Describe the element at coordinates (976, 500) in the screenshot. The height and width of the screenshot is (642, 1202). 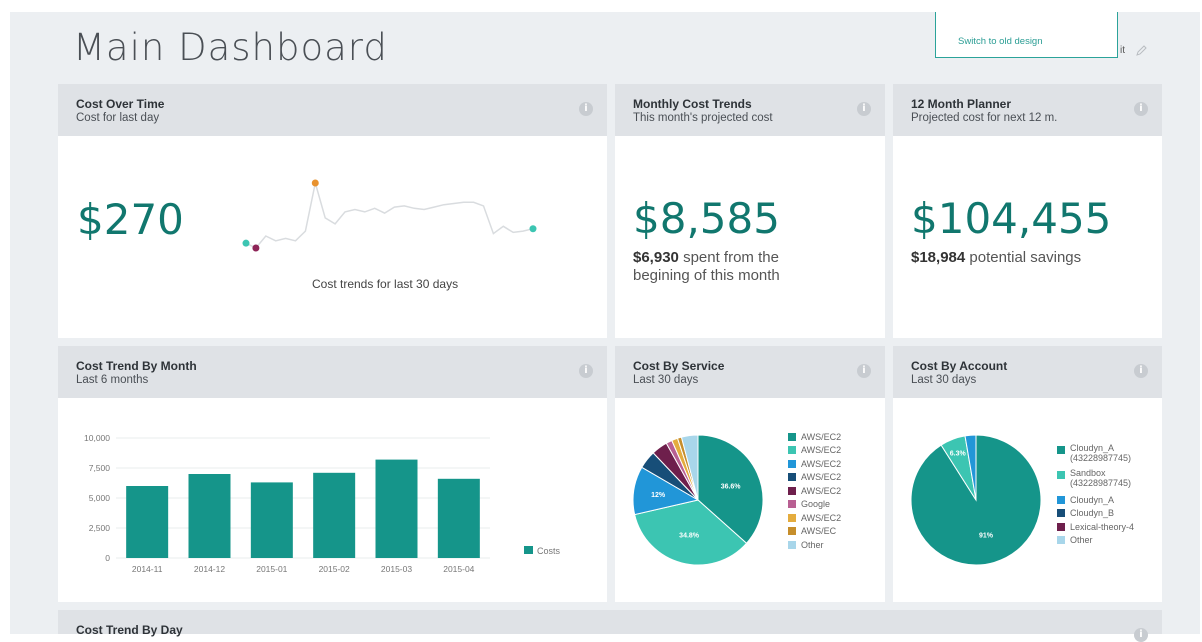
I see `cost-by-account-pie: 91% 6.3%` at that location.